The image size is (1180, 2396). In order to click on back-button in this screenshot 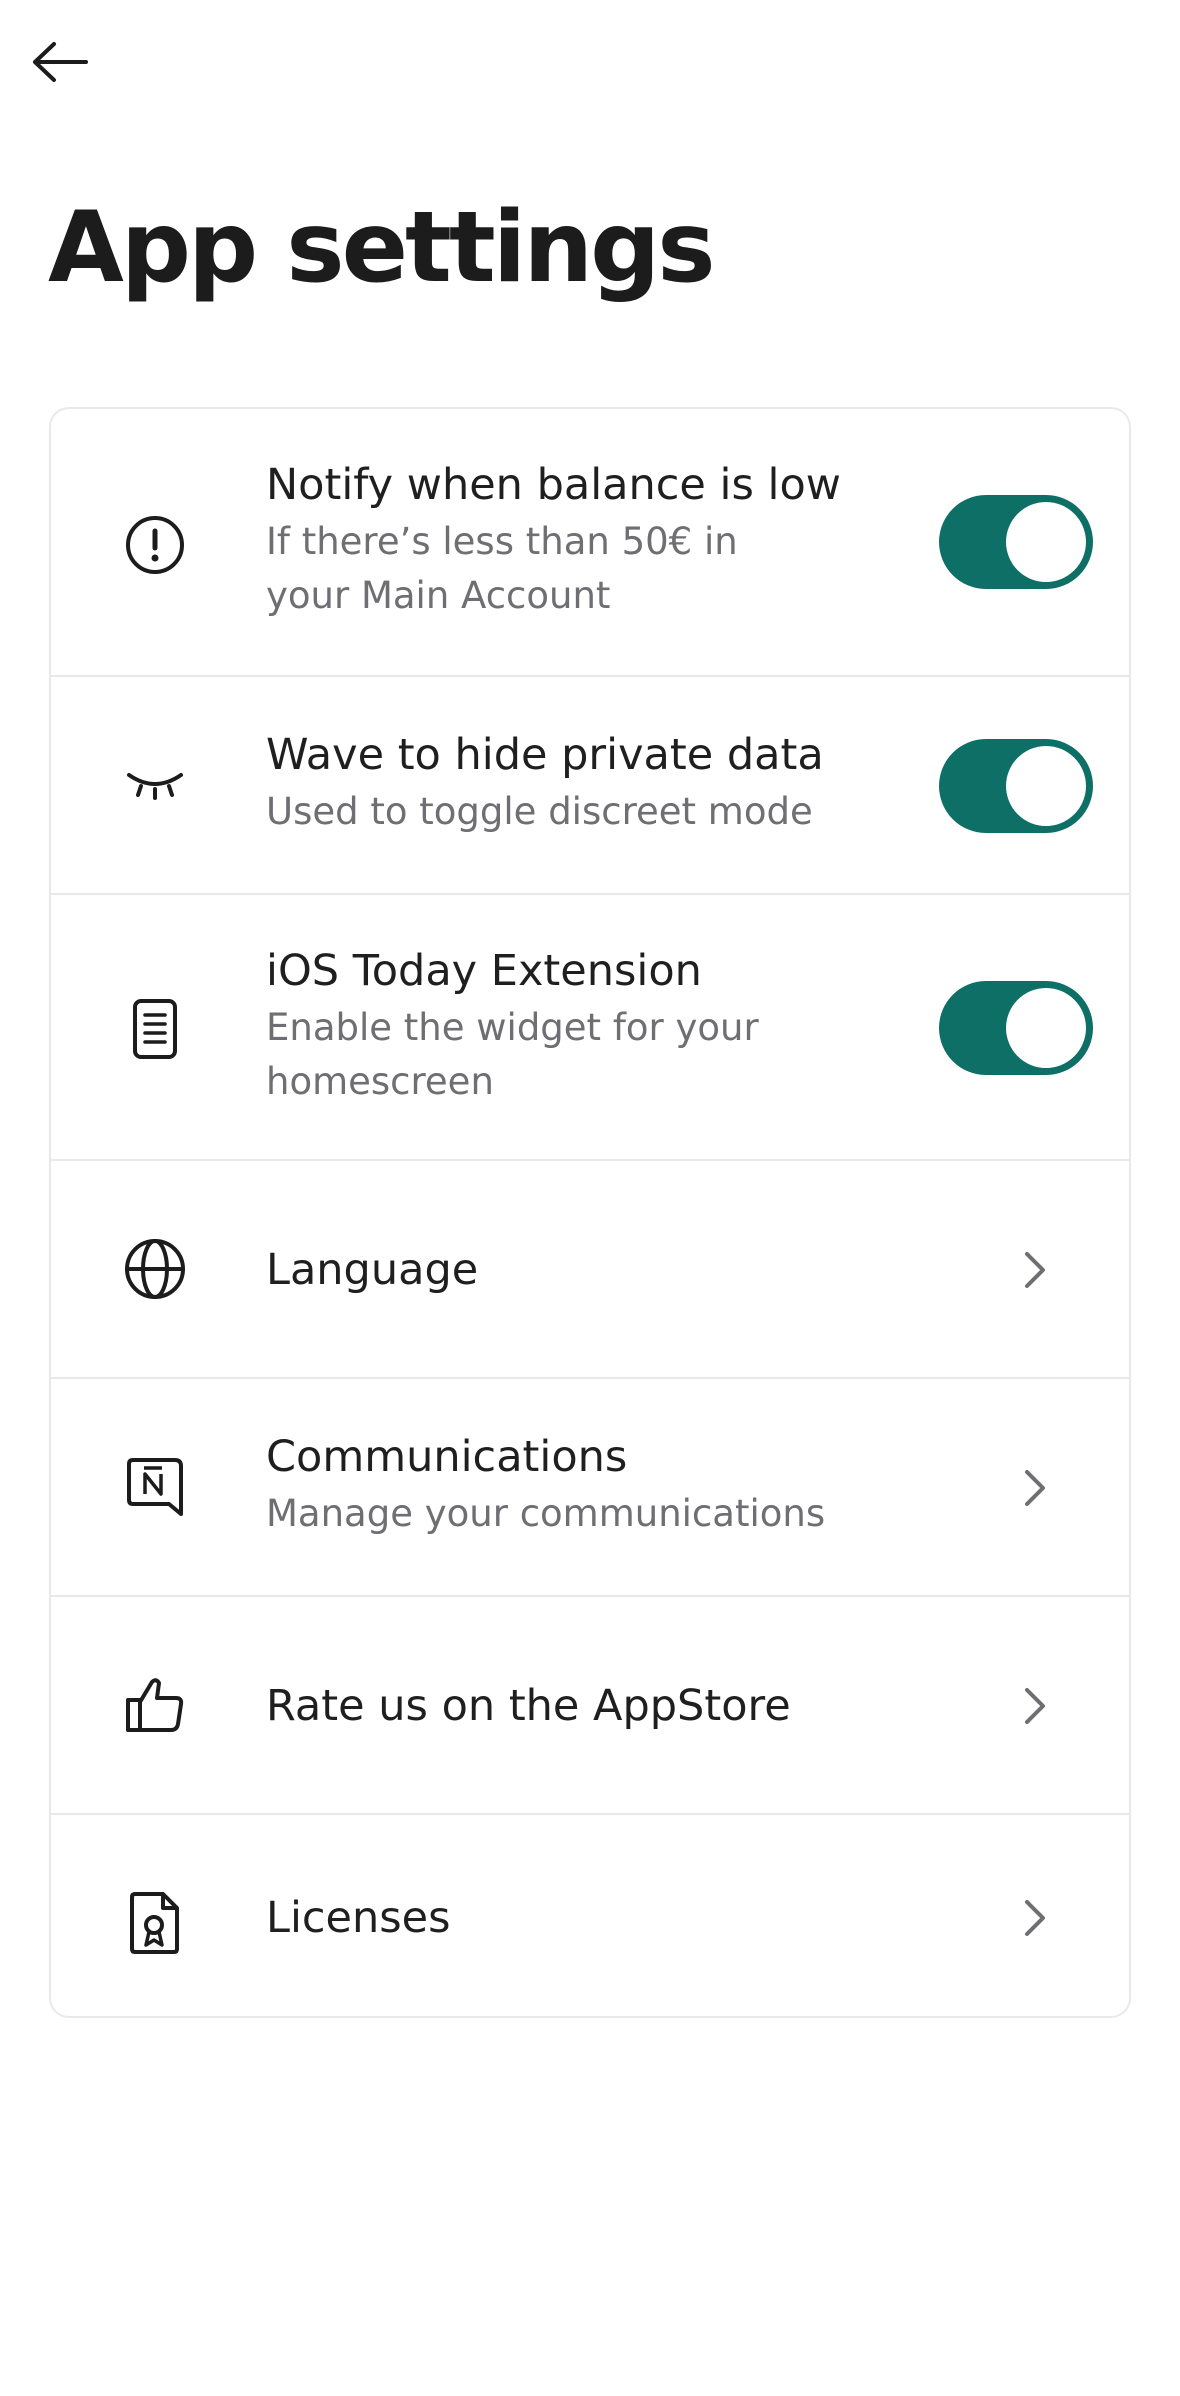, I will do `click(60, 62)`.